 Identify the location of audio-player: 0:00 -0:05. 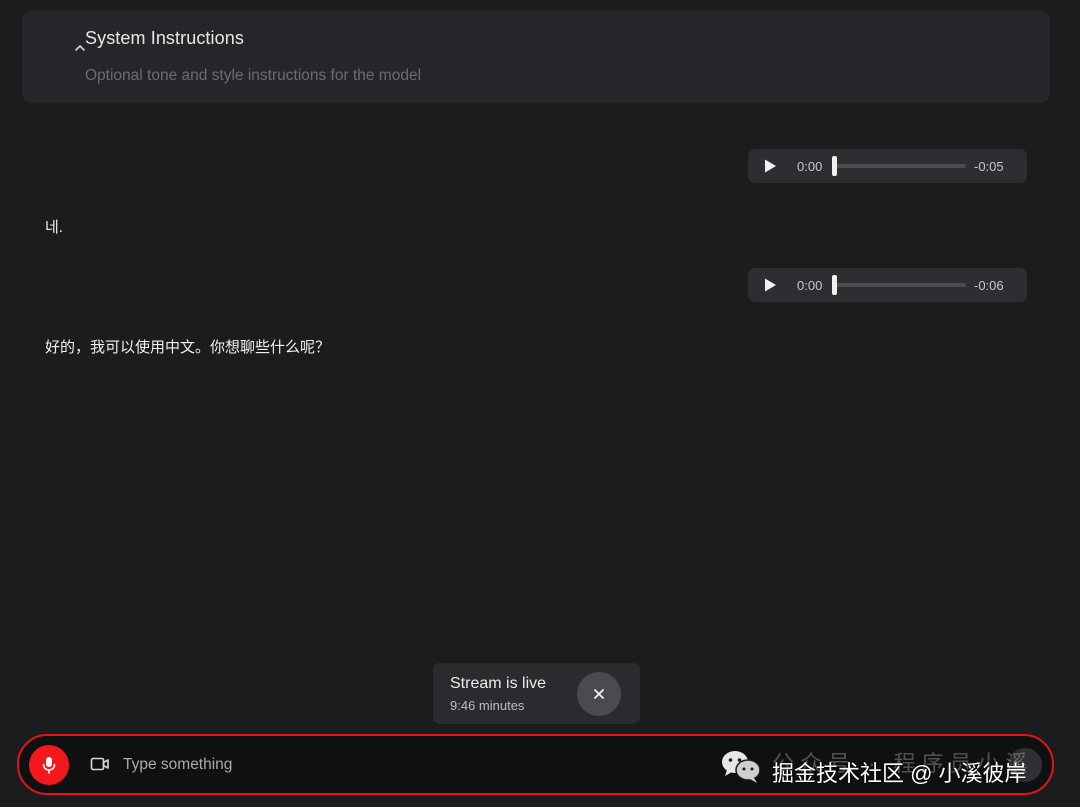
(887, 166).